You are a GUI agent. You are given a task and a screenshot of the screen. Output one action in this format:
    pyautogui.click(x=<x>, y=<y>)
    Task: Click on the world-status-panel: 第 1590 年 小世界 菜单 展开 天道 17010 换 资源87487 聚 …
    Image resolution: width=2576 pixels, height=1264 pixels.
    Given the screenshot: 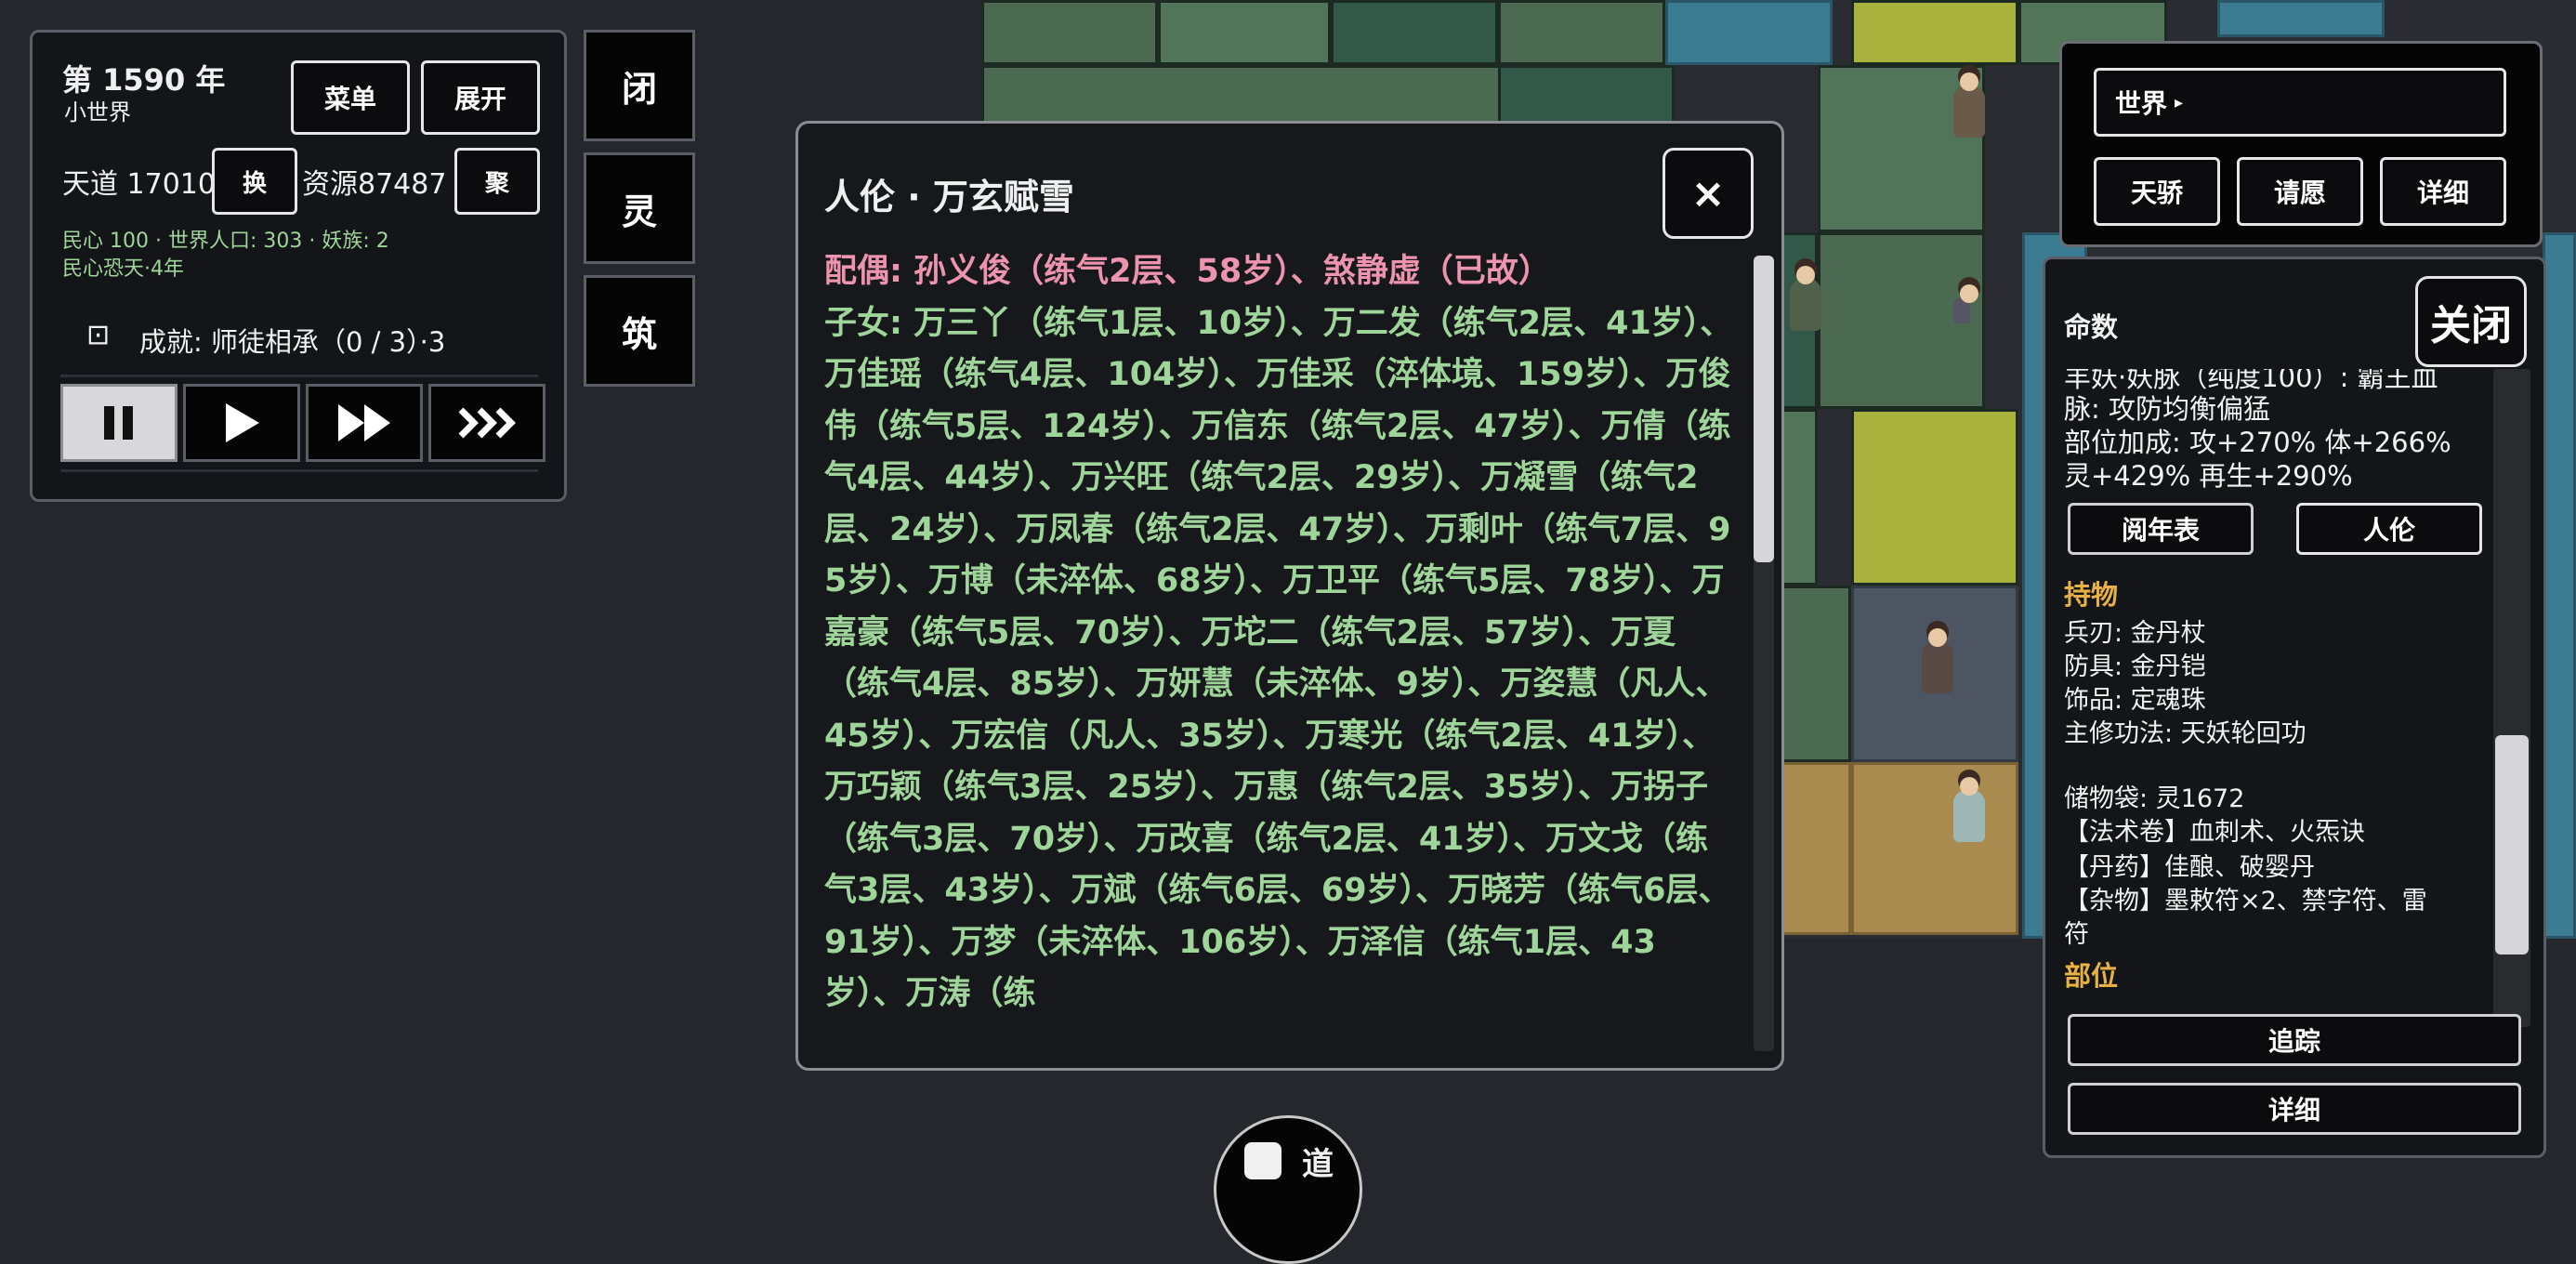 What is the action you would take?
    pyautogui.click(x=298, y=266)
    